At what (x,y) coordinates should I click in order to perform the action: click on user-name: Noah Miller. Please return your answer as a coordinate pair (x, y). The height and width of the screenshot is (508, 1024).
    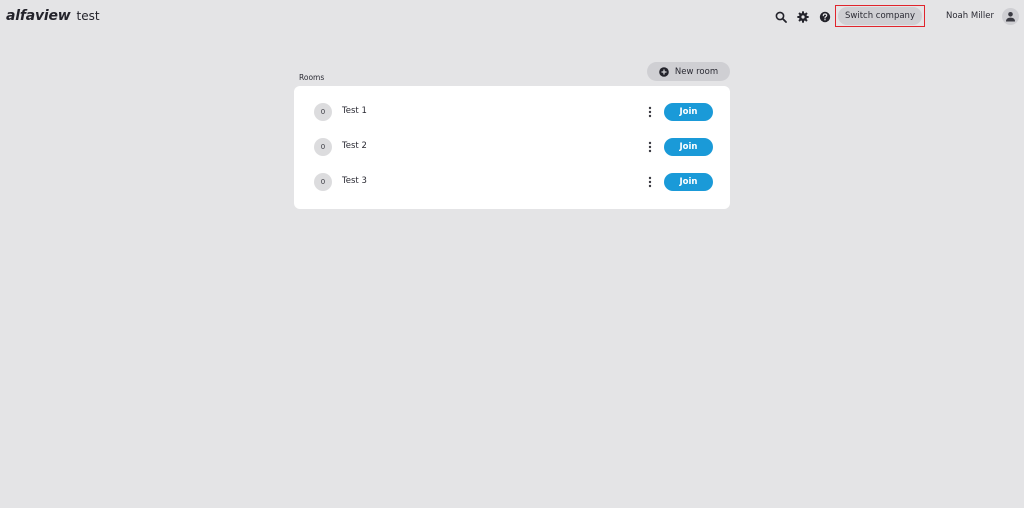
    Looking at the image, I should click on (970, 16).